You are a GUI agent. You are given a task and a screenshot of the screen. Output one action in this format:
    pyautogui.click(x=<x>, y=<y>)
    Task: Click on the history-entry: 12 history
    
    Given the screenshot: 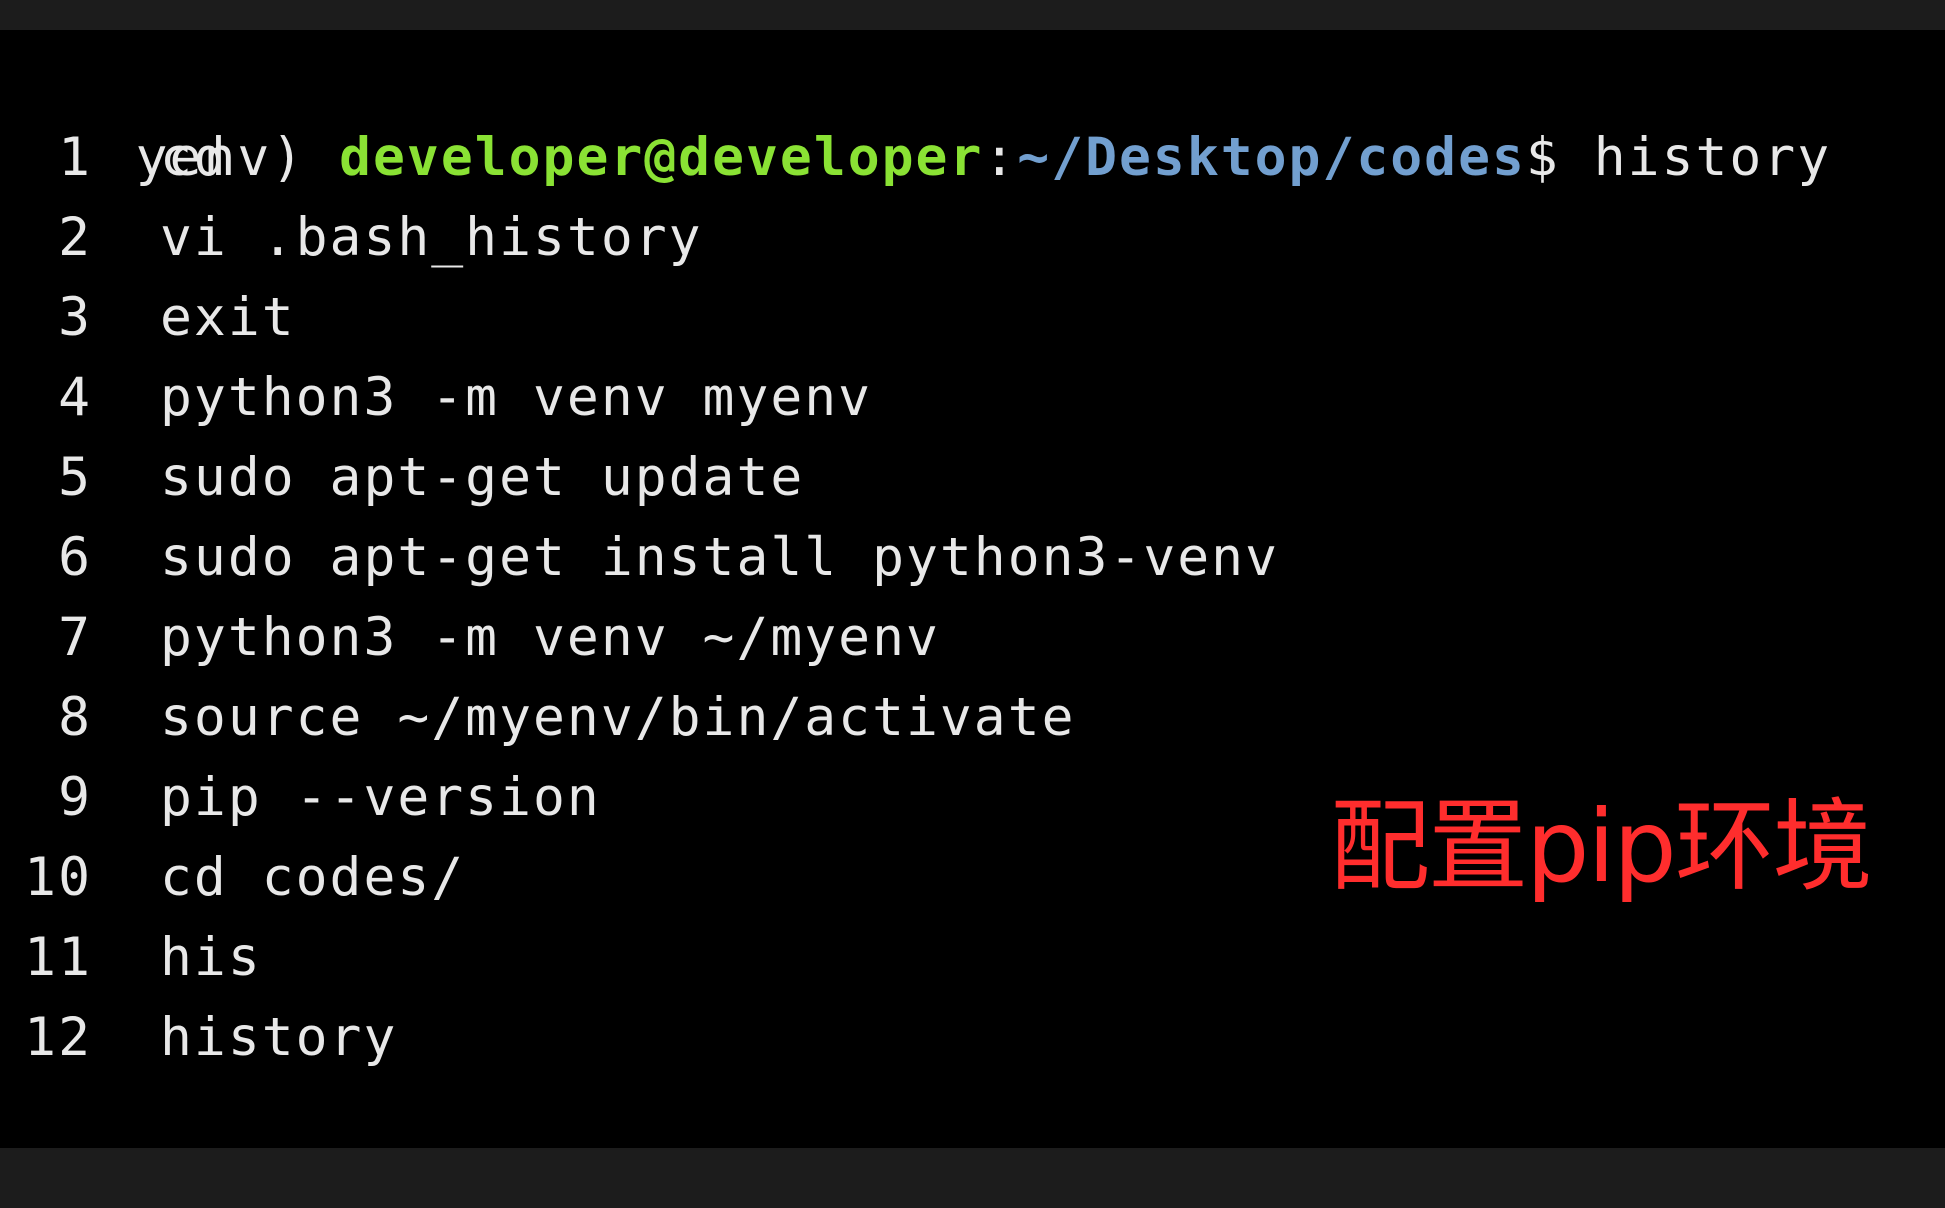 What is the action you would take?
    pyautogui.click(x=198, y=1038)
    